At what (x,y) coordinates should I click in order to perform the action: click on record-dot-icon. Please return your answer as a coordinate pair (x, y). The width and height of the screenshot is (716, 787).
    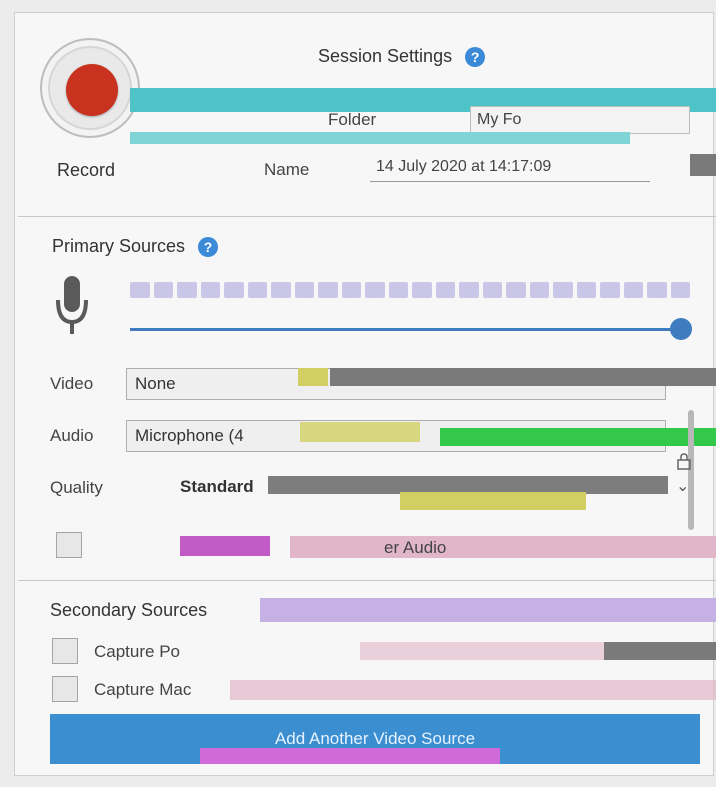
    Looking at the image, I should click on (92, 90).